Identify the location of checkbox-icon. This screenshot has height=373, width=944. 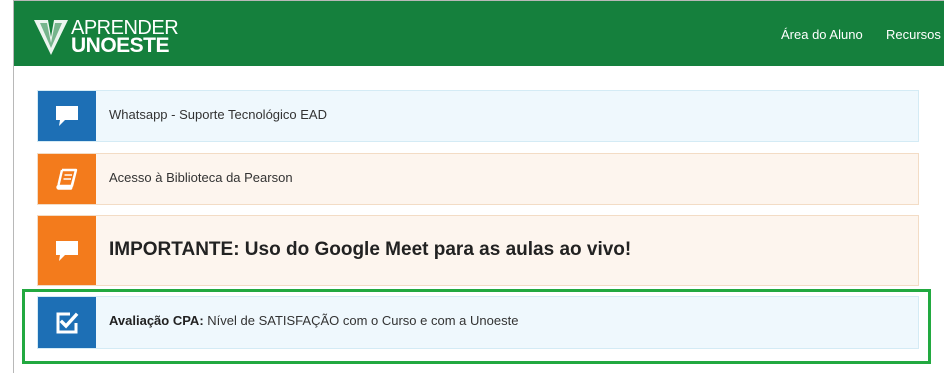
(67, 322).